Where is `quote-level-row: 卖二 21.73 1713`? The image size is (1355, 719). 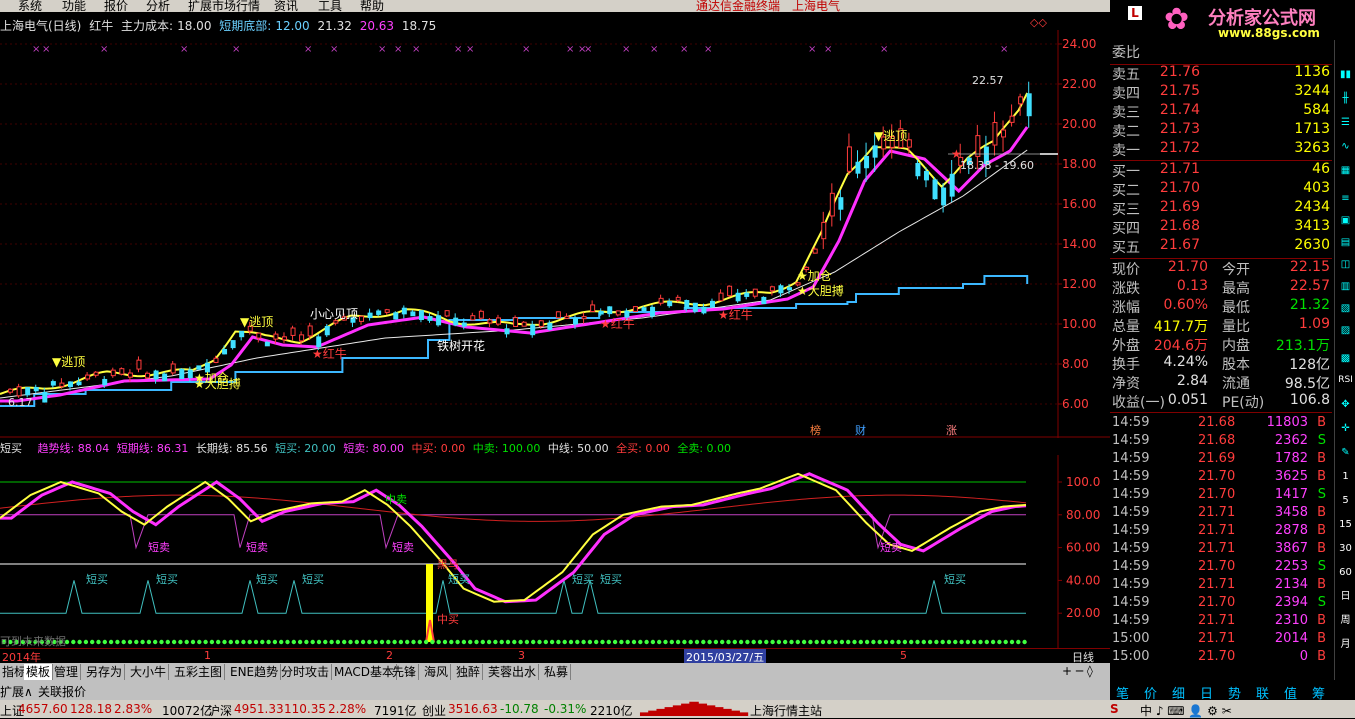
quote-level-row: 卖二 21.73 1713 is located at coordinates (1221, 130).